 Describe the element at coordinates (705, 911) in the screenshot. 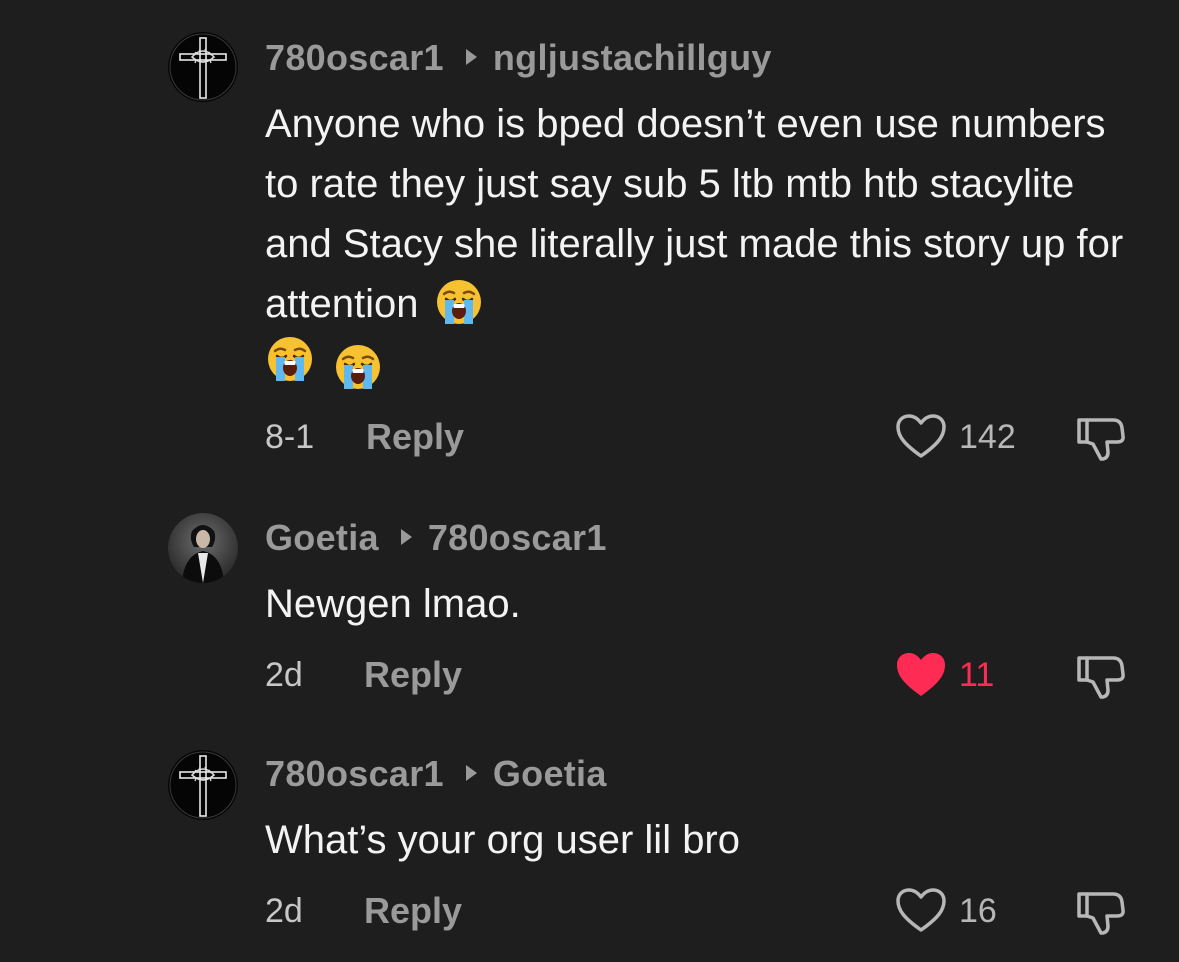

I see `comment-footer: 2d Reply 16` at that location.